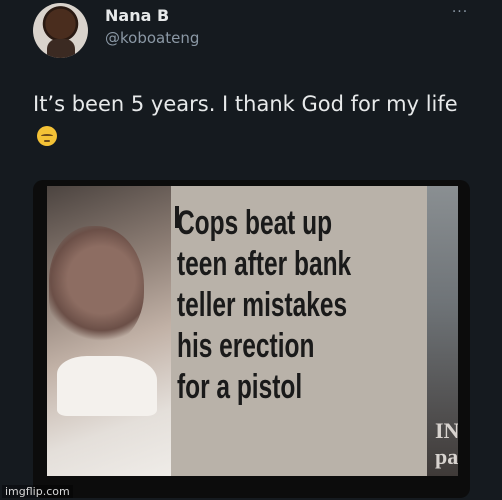  I want to click on more-options-icon: ···, so click(460, 12).